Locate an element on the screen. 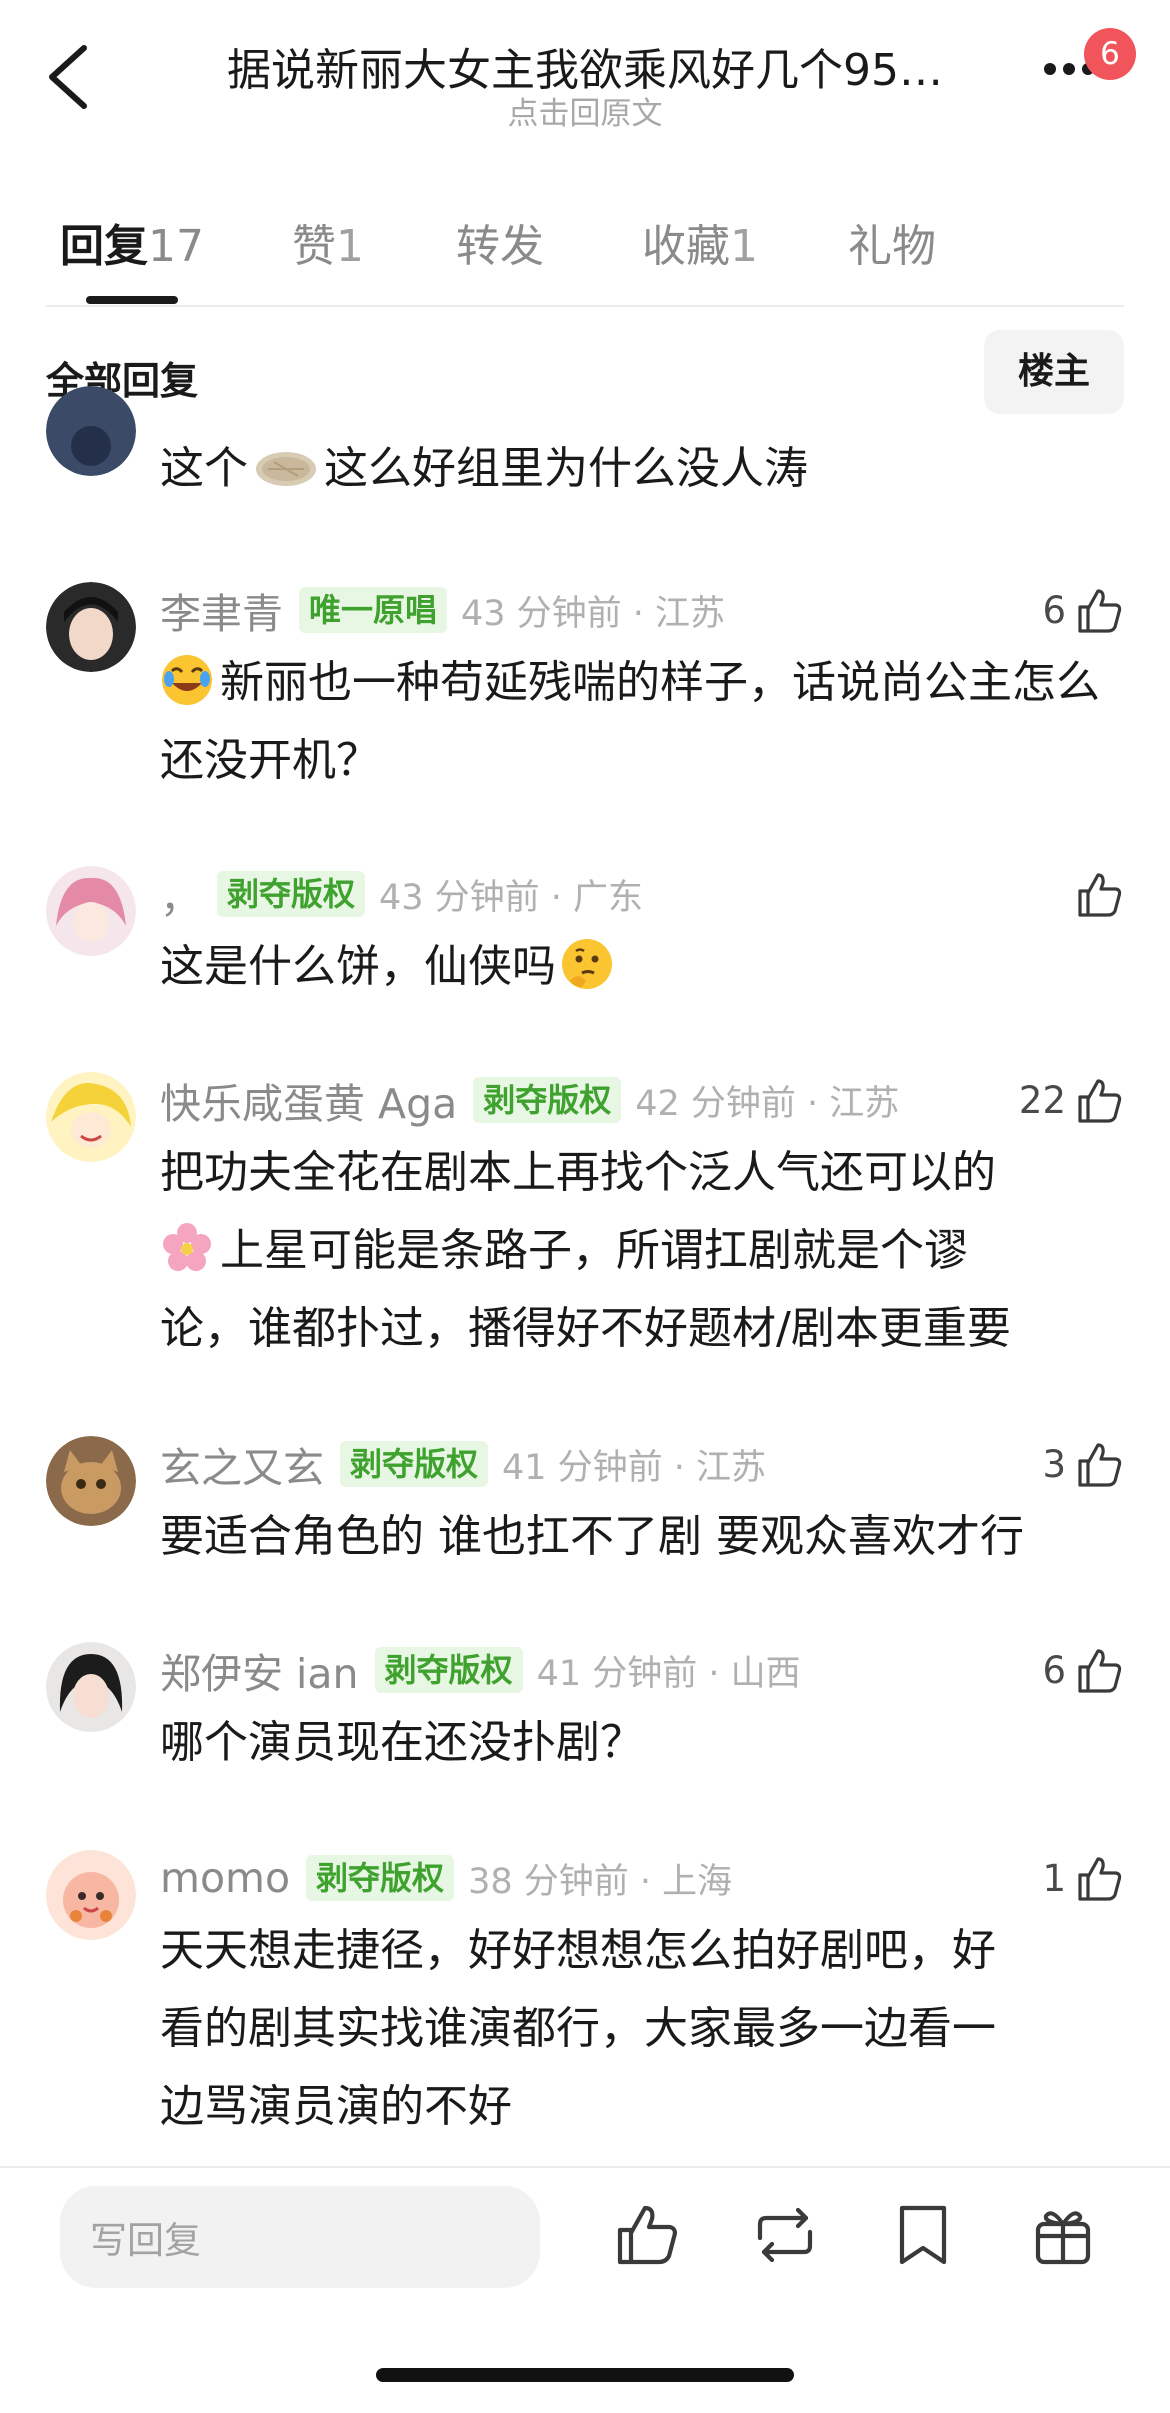 Image resolution: width=1170 pixels, height=2413 pixels. tab-favorites: 收藏1 is located at coordinates (700, 242).